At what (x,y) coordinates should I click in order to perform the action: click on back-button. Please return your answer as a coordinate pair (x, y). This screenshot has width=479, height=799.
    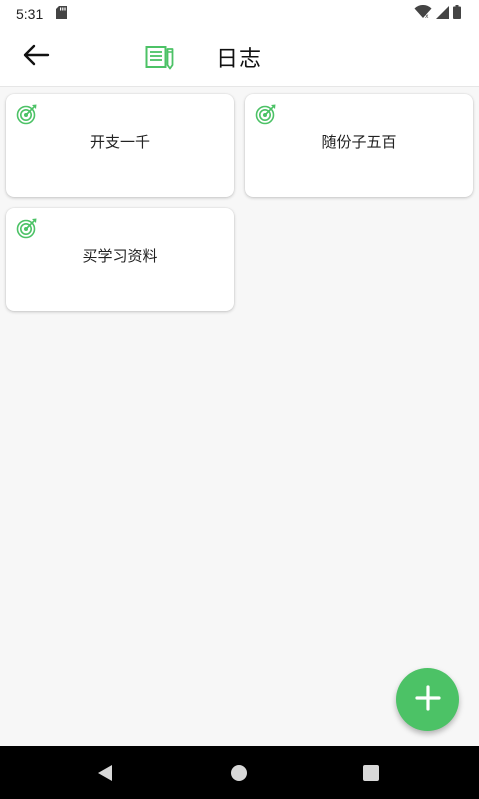
    Looking at the image, I should click on (36, 57).